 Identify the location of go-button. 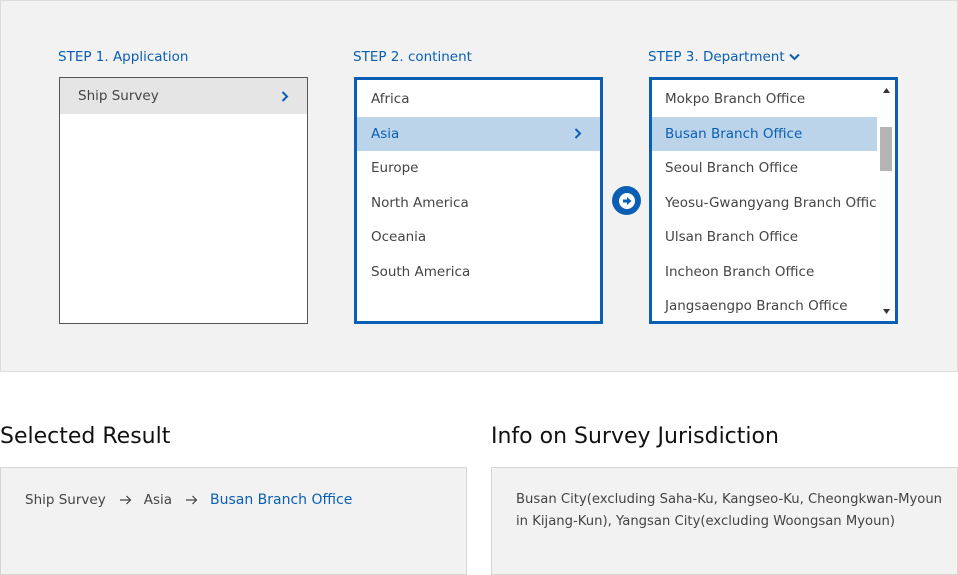
(626, 200).